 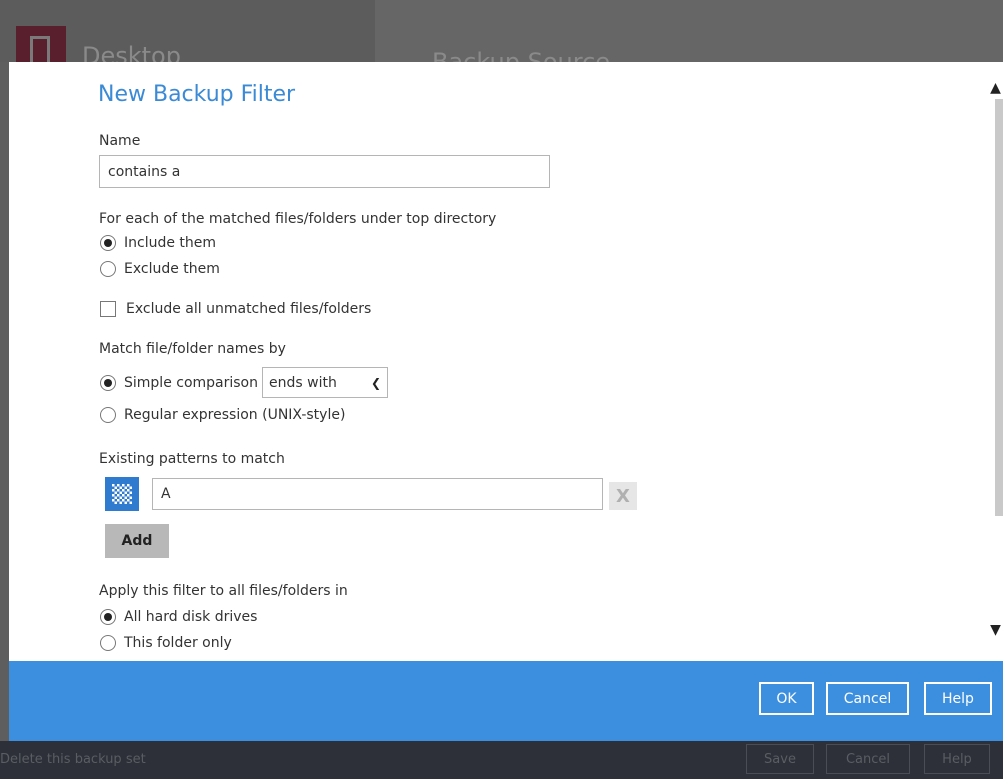 What do you see at coordinates (377, 494) in the screenshot?
I see `pattern-input: A` at bounding box center [377, 494].